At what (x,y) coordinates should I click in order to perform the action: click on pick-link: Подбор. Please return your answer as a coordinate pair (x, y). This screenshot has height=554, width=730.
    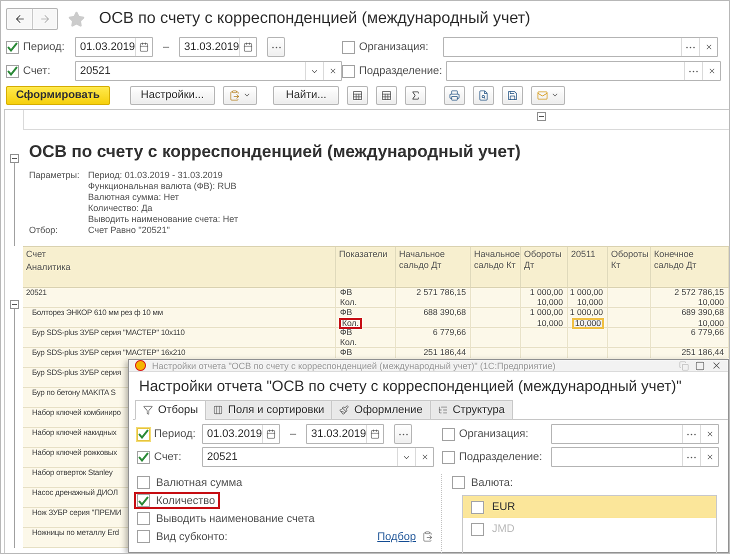
    Looking at the image, I should click on (396, 536).